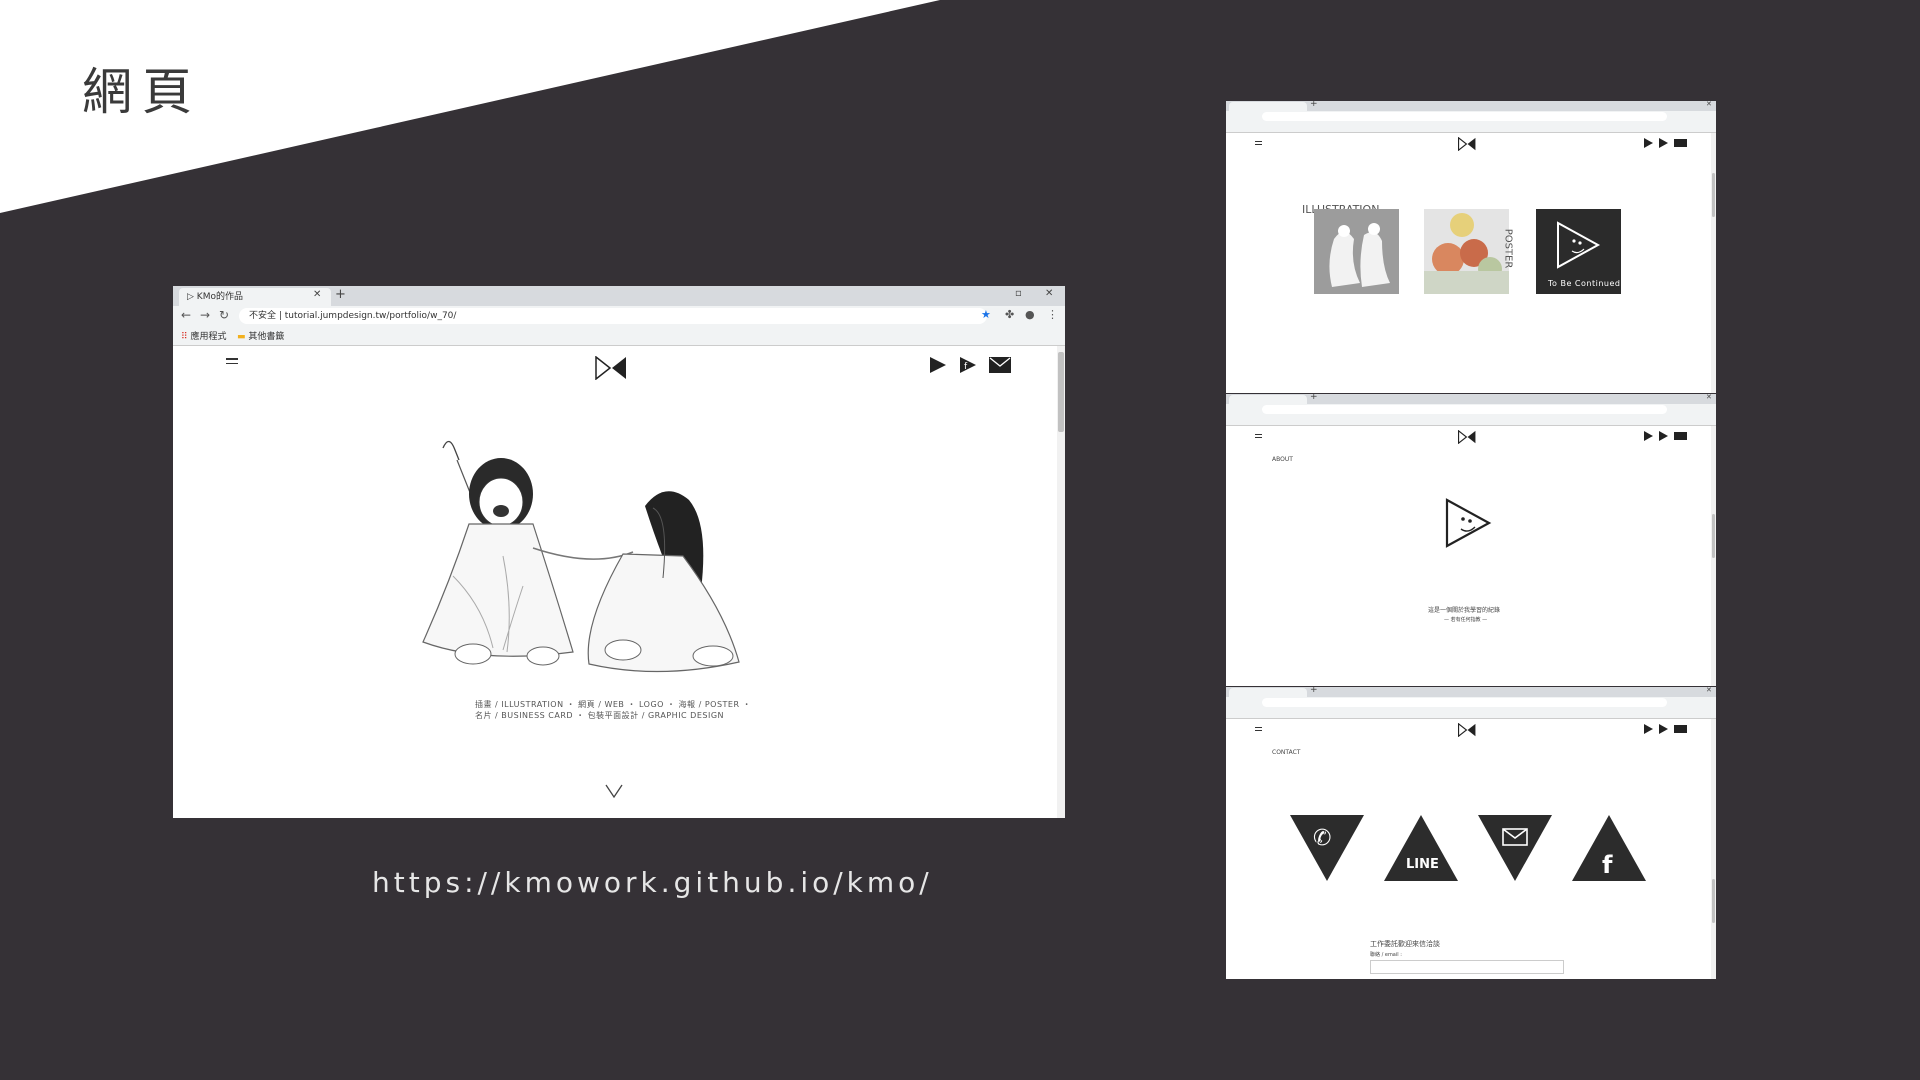 The height and width of the screenshot is (1080, 1920). Describe the element at coordinates (1000, 365) in the screenshot. I see `mail-icon` at that location.